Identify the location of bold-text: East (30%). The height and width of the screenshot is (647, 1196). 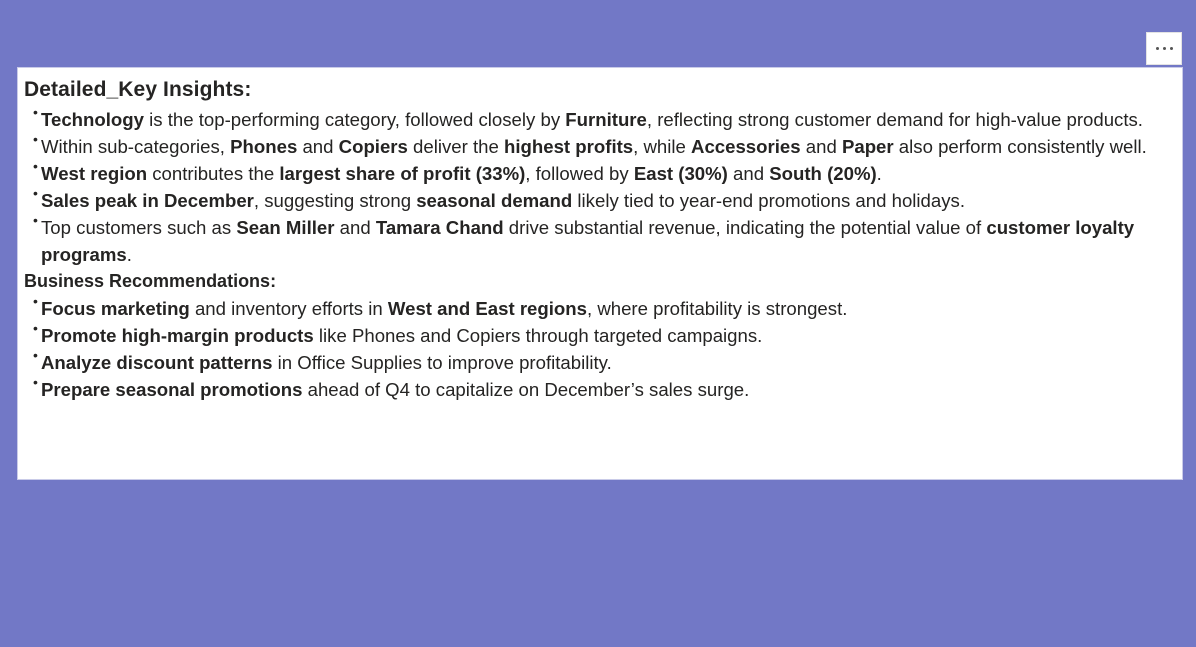
(680, 173).